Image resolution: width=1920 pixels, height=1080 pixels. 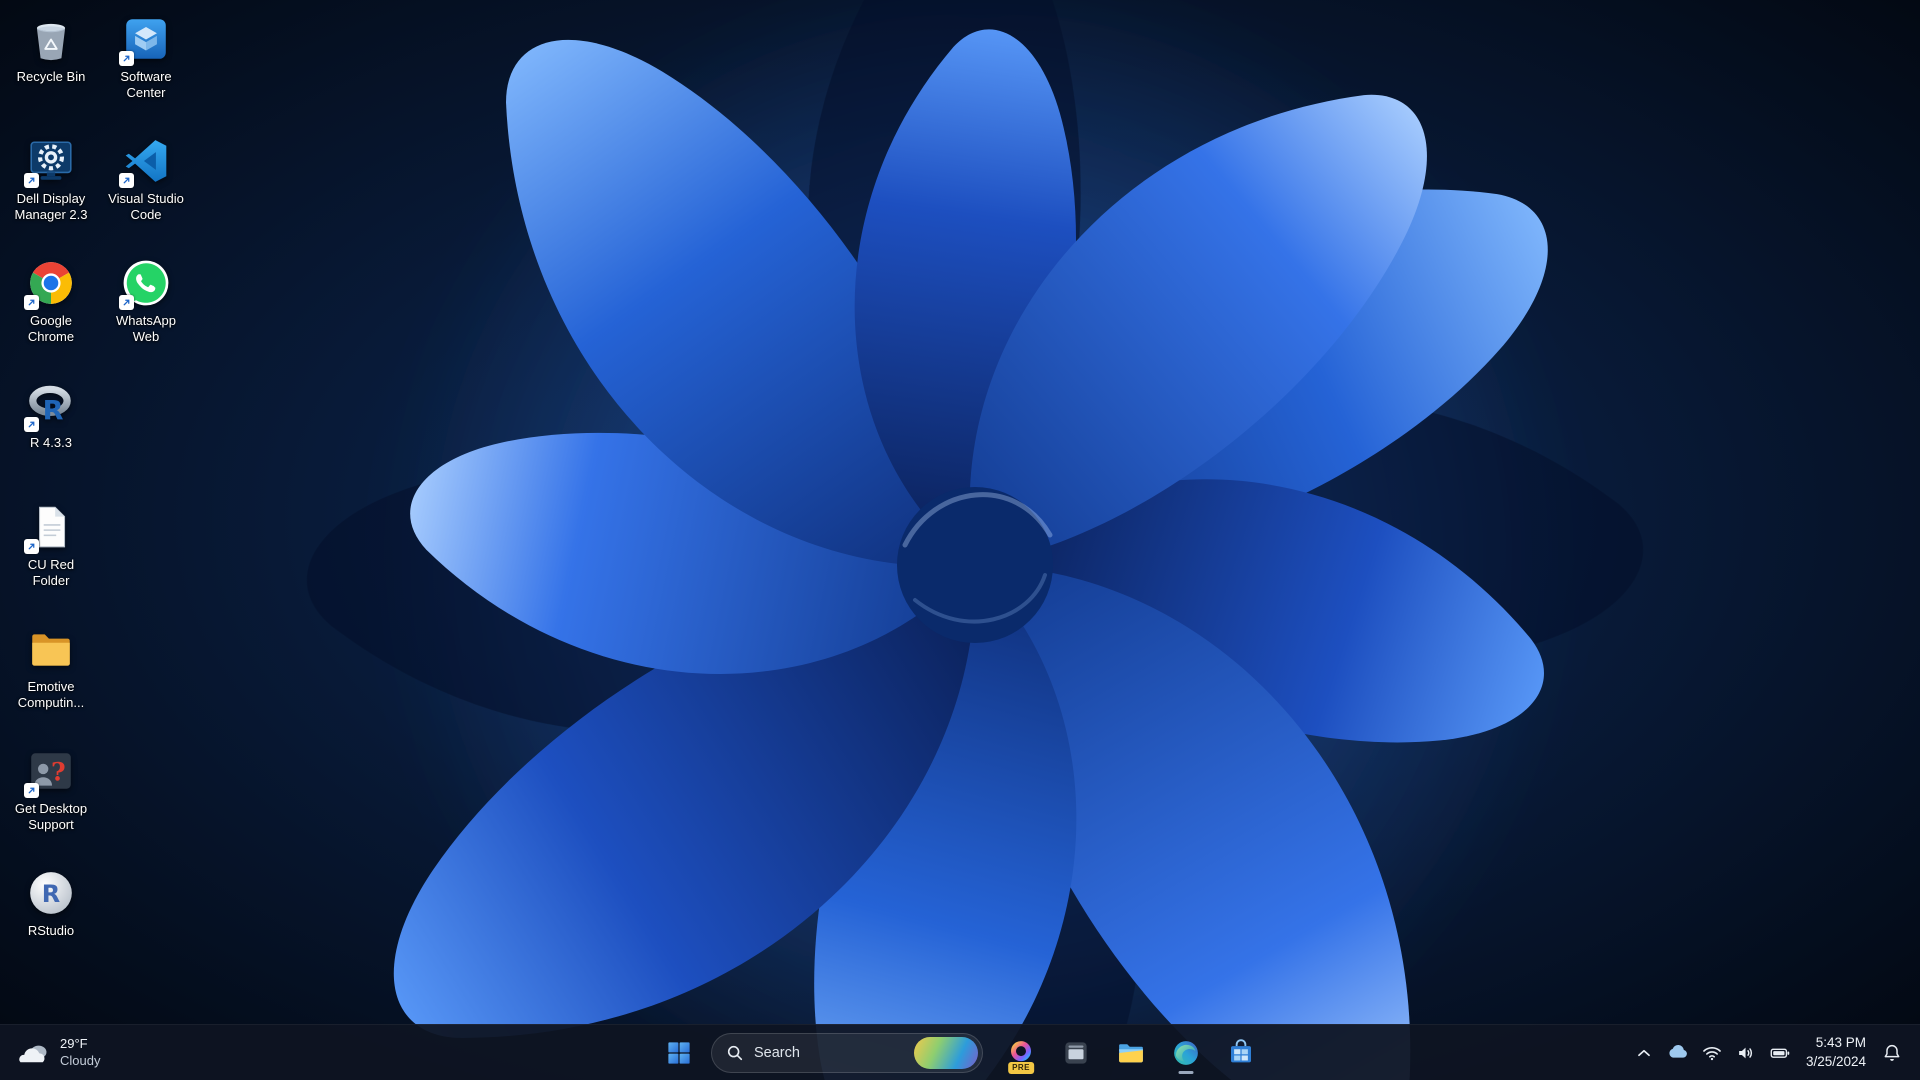 What do you see at coordinates (946, 1052) in the screenshot?
I see `search-daily-image-thumbnail` at bounding box center [946, 1052].